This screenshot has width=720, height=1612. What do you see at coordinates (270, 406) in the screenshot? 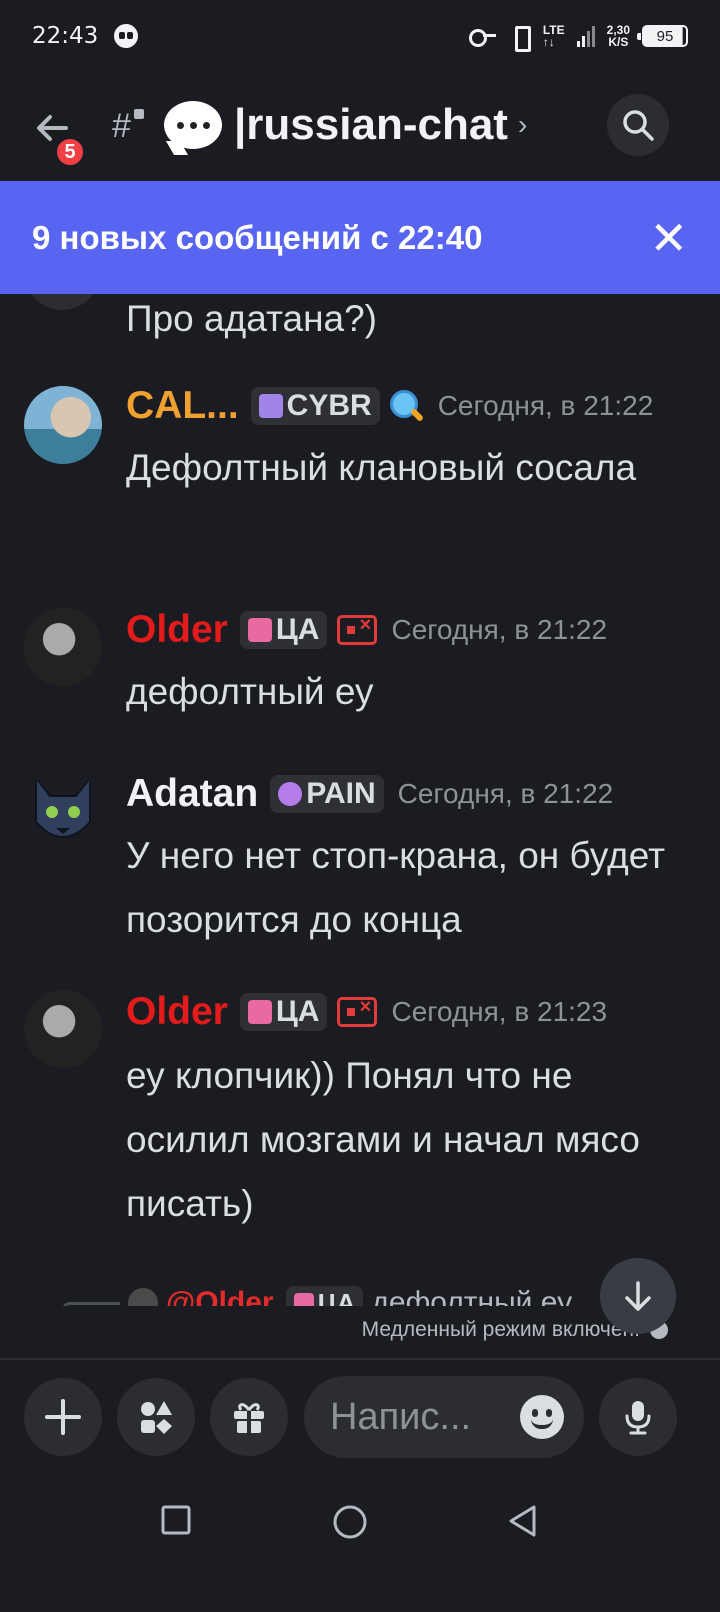
I see `sword-icon` at bounding box center [270, 406].